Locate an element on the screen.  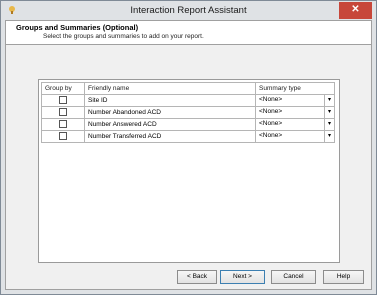
column-header-group-by: Group by is located at coordinates (63, 88).